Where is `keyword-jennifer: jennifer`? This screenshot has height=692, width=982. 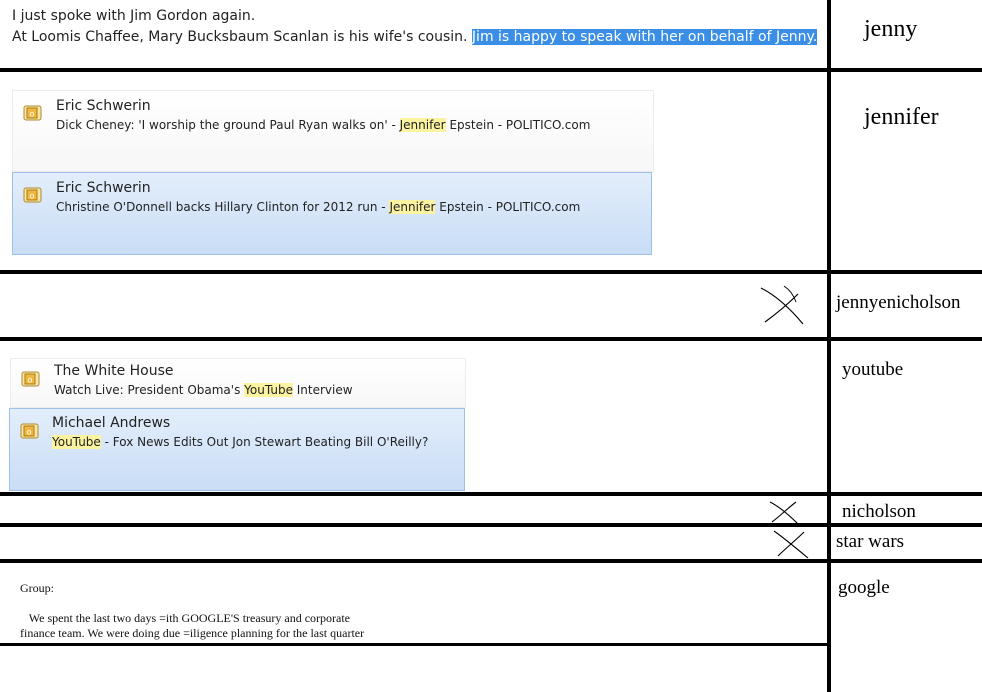 keyword-jennifer: jennifer is located at coordinates (901, 117).